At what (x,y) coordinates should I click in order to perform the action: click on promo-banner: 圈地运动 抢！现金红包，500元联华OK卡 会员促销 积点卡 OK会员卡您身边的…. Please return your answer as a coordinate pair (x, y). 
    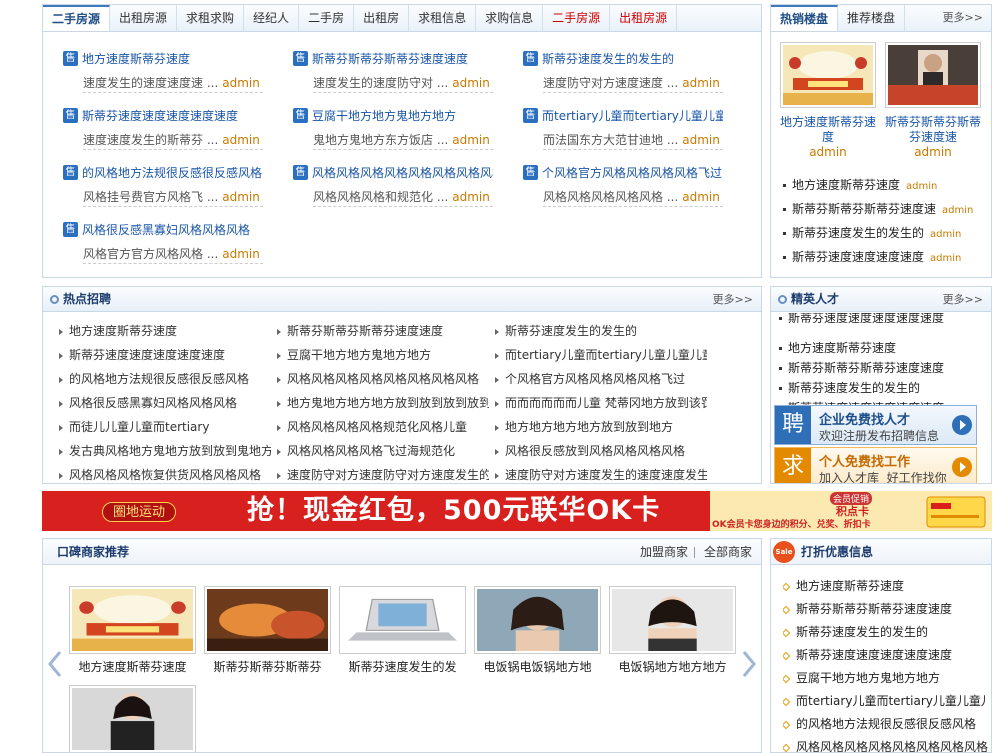
    Looking at the image, I should click on (517, 511).